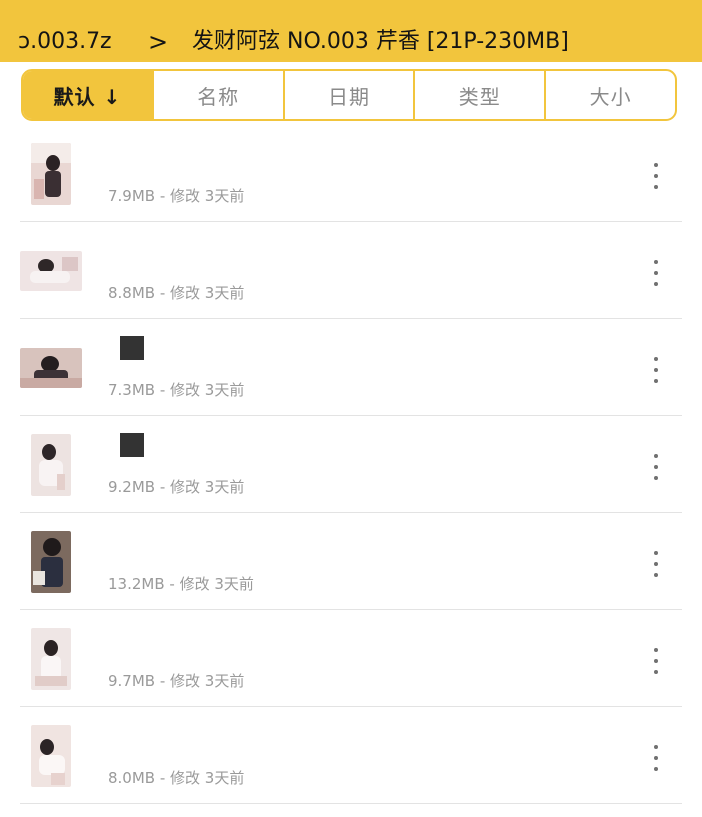 The width and height of the screenshot is (702, 817). I want to click on file-meta: 8.8MB - 修改 3天前, so click(176, 293).